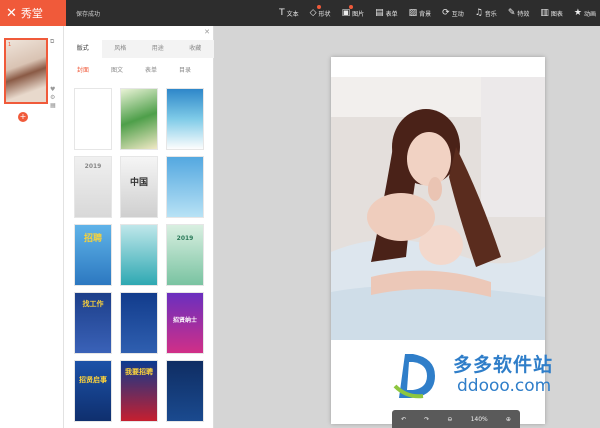 The image size is (600, 428). I want to click on music-icon: ♫, so click(478, 13).